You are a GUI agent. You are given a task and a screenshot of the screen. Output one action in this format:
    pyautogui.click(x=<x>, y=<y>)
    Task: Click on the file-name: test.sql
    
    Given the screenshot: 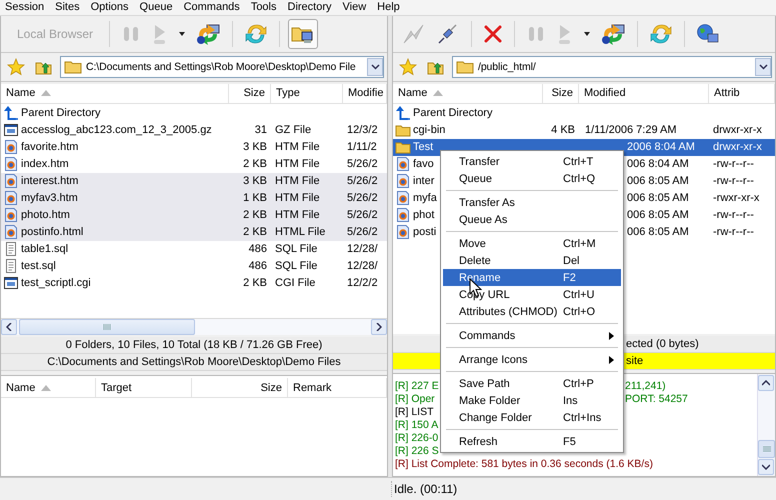 What is the action you would take?
    pyautogui.click(x=38, y=266)
    